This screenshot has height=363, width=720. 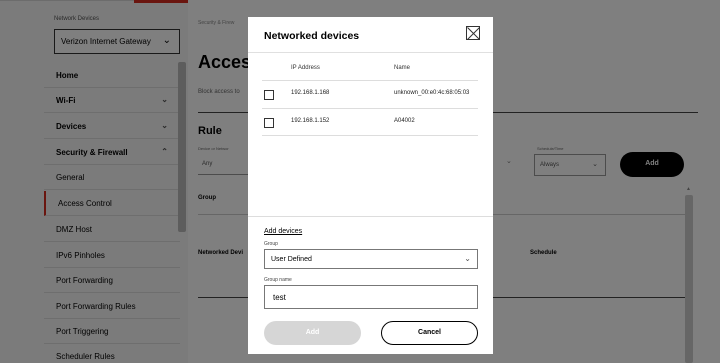 I want to click on cancel-button: Cancel, so click(x=429, y=333).